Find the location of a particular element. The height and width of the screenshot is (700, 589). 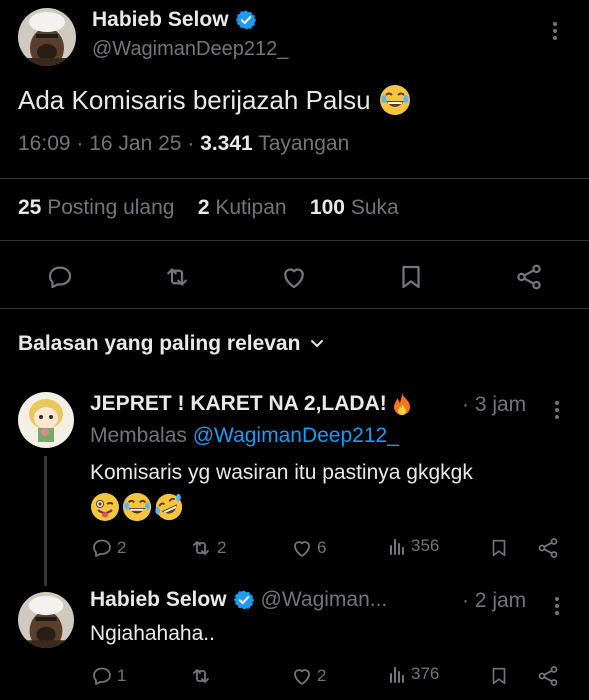

quotes-stat: 2 Kutipan is located at coordinates (242, 207).